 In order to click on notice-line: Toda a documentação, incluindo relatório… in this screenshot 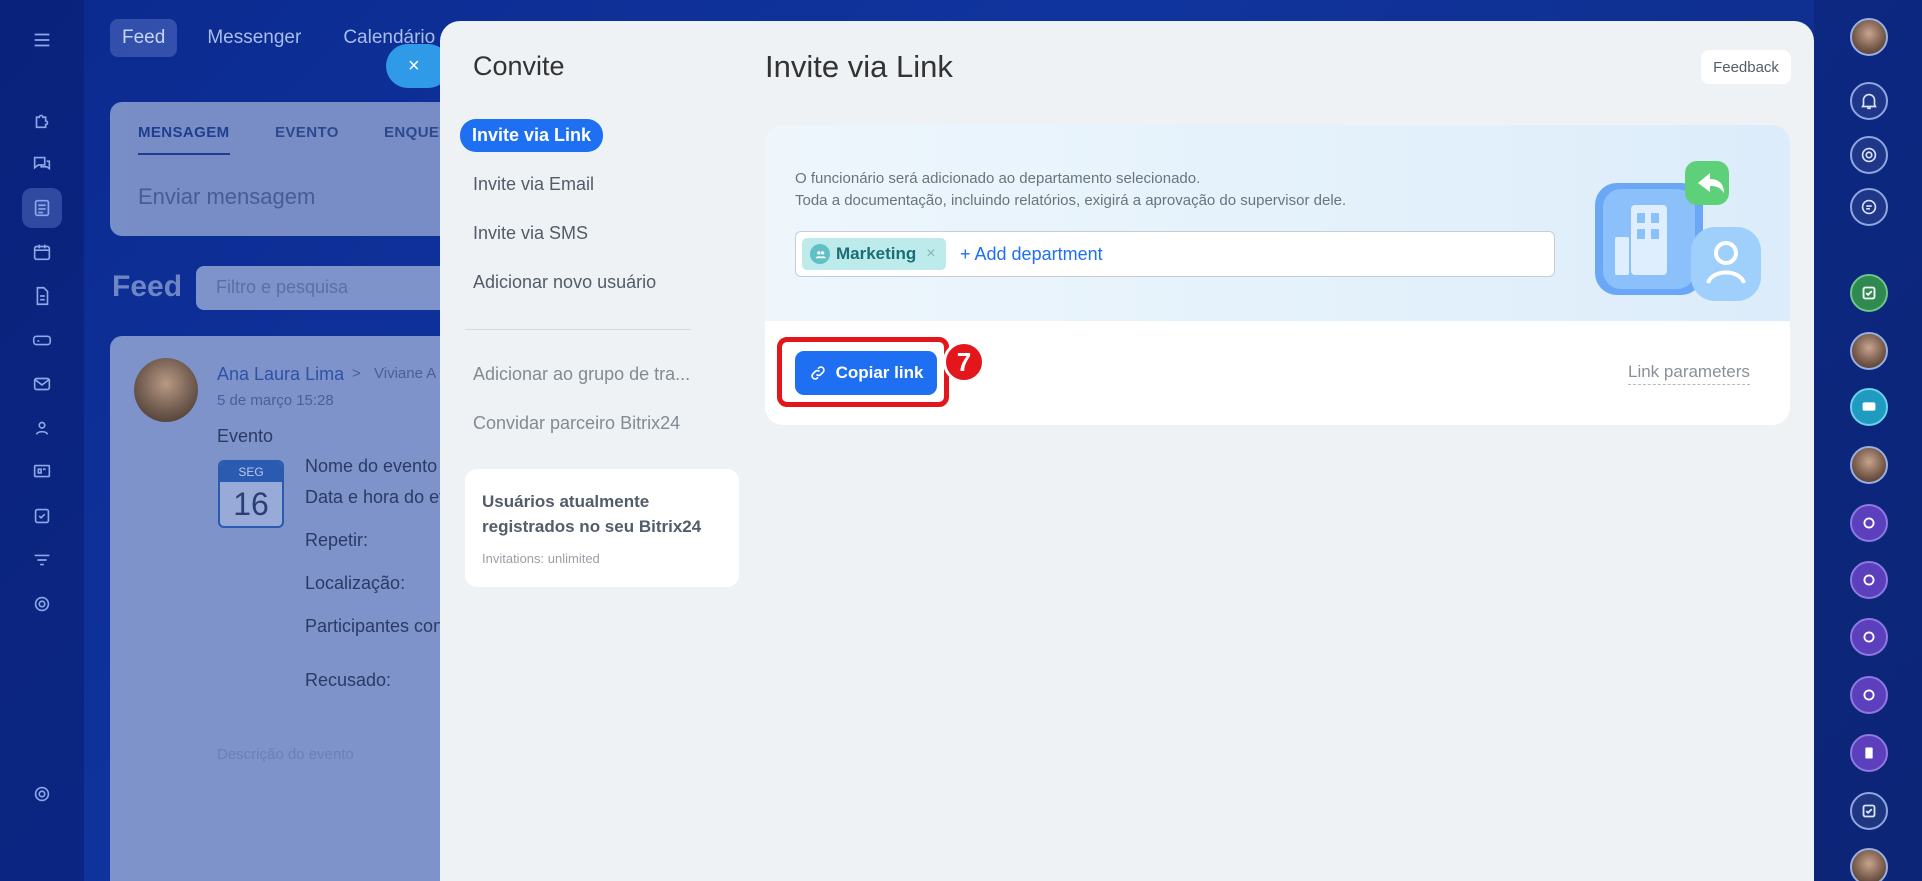, I will do `click(1071, 200)`.